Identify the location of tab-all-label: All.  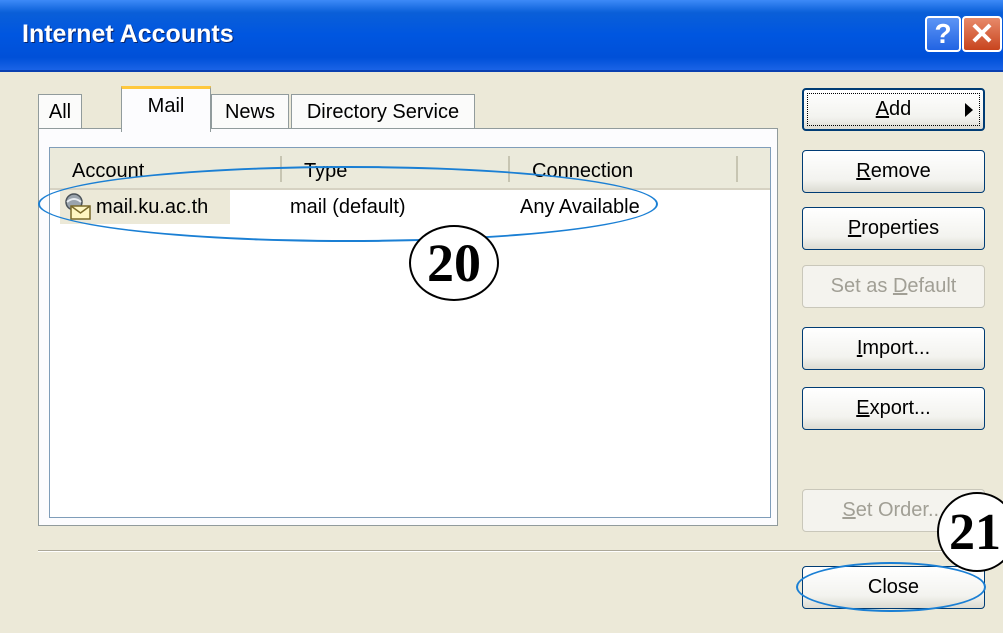
(60, 112).